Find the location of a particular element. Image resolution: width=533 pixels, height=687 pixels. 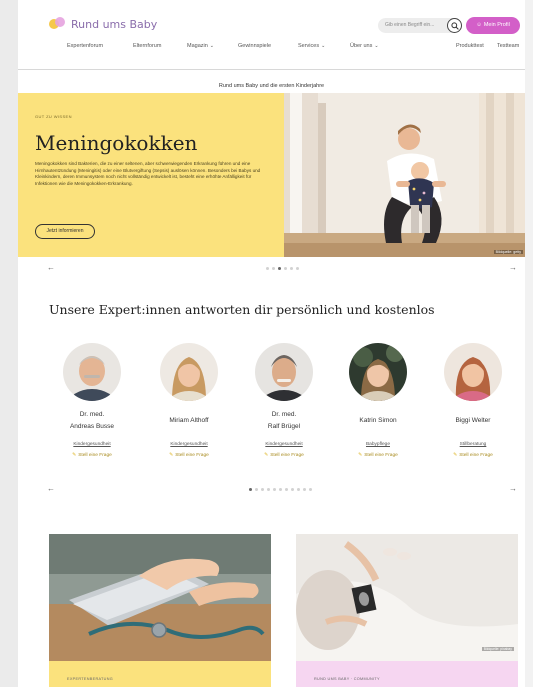

father-baby-photo is located at coordinates (404, 175).